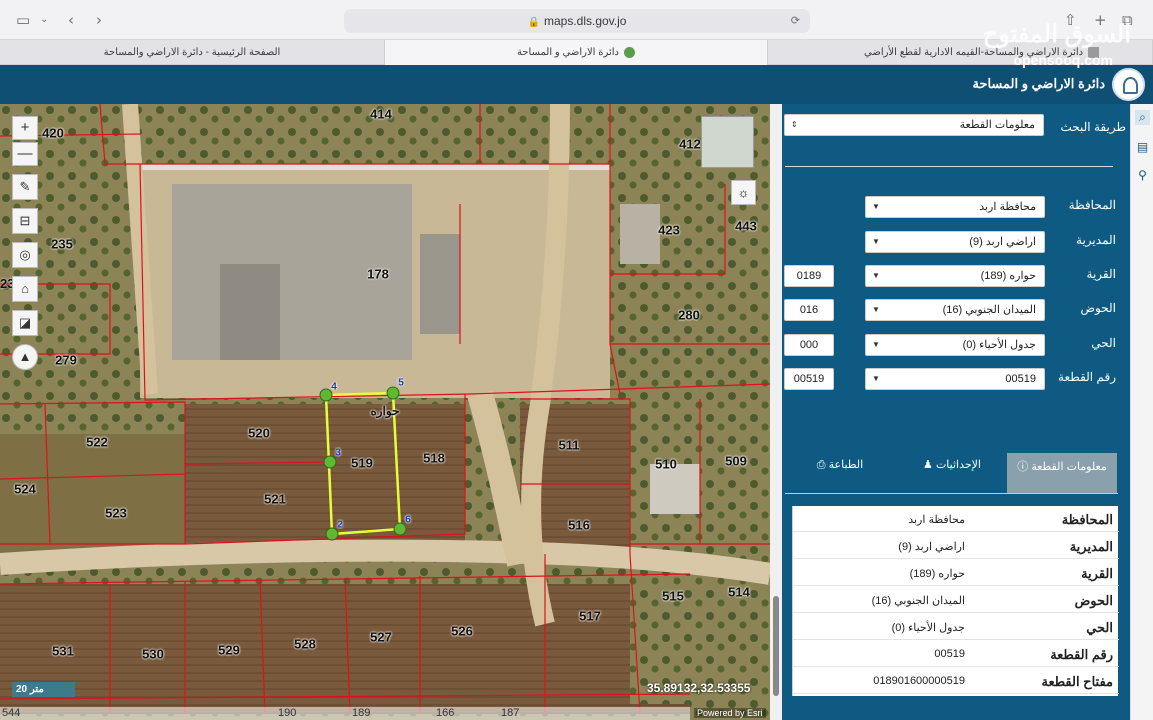  I want to click on field-label-governorate: المحافظة, so click(1092, 205).